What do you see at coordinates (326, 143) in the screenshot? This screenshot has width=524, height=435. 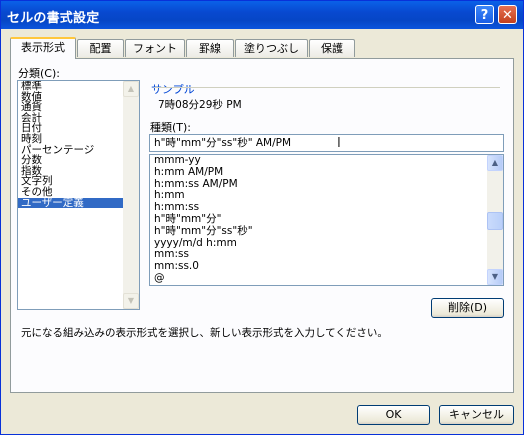 I see `type-input: h"時"mm"分"ss"秒" AM/PM` at bounding box center [326, 143].